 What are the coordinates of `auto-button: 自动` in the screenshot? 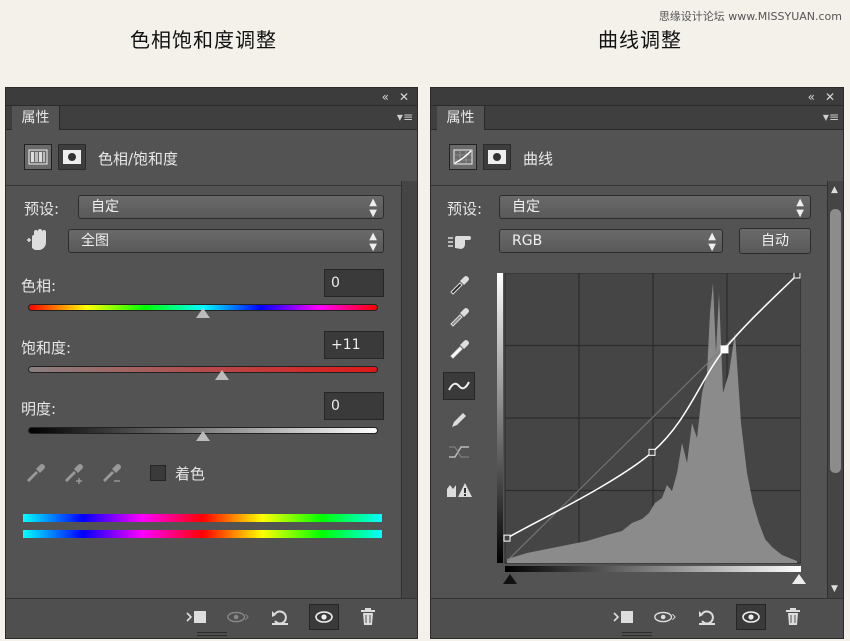 It's located at (775, 241).